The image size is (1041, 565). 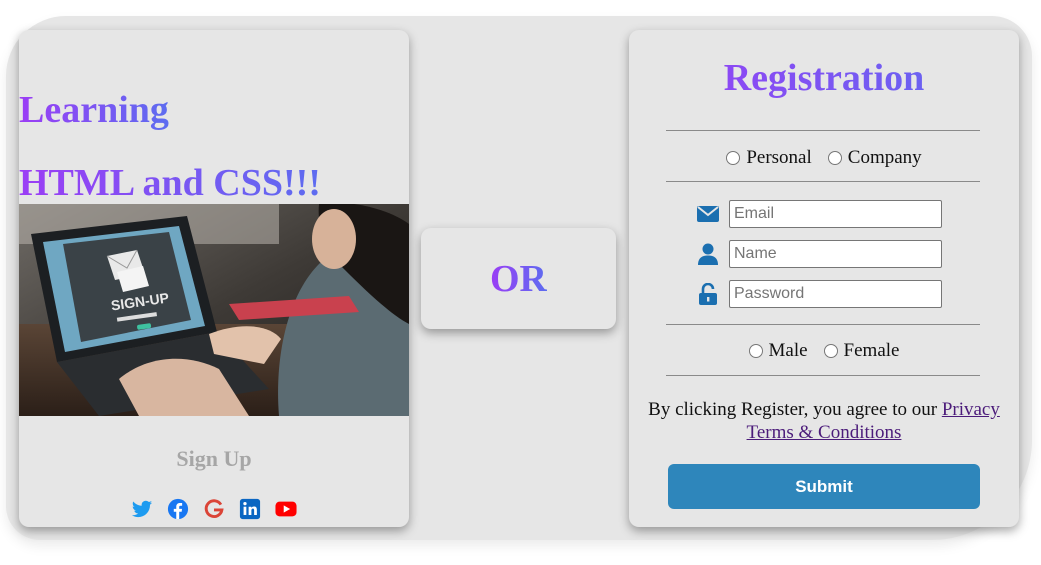 I want to click on email-row, so click(x=819, y=214).